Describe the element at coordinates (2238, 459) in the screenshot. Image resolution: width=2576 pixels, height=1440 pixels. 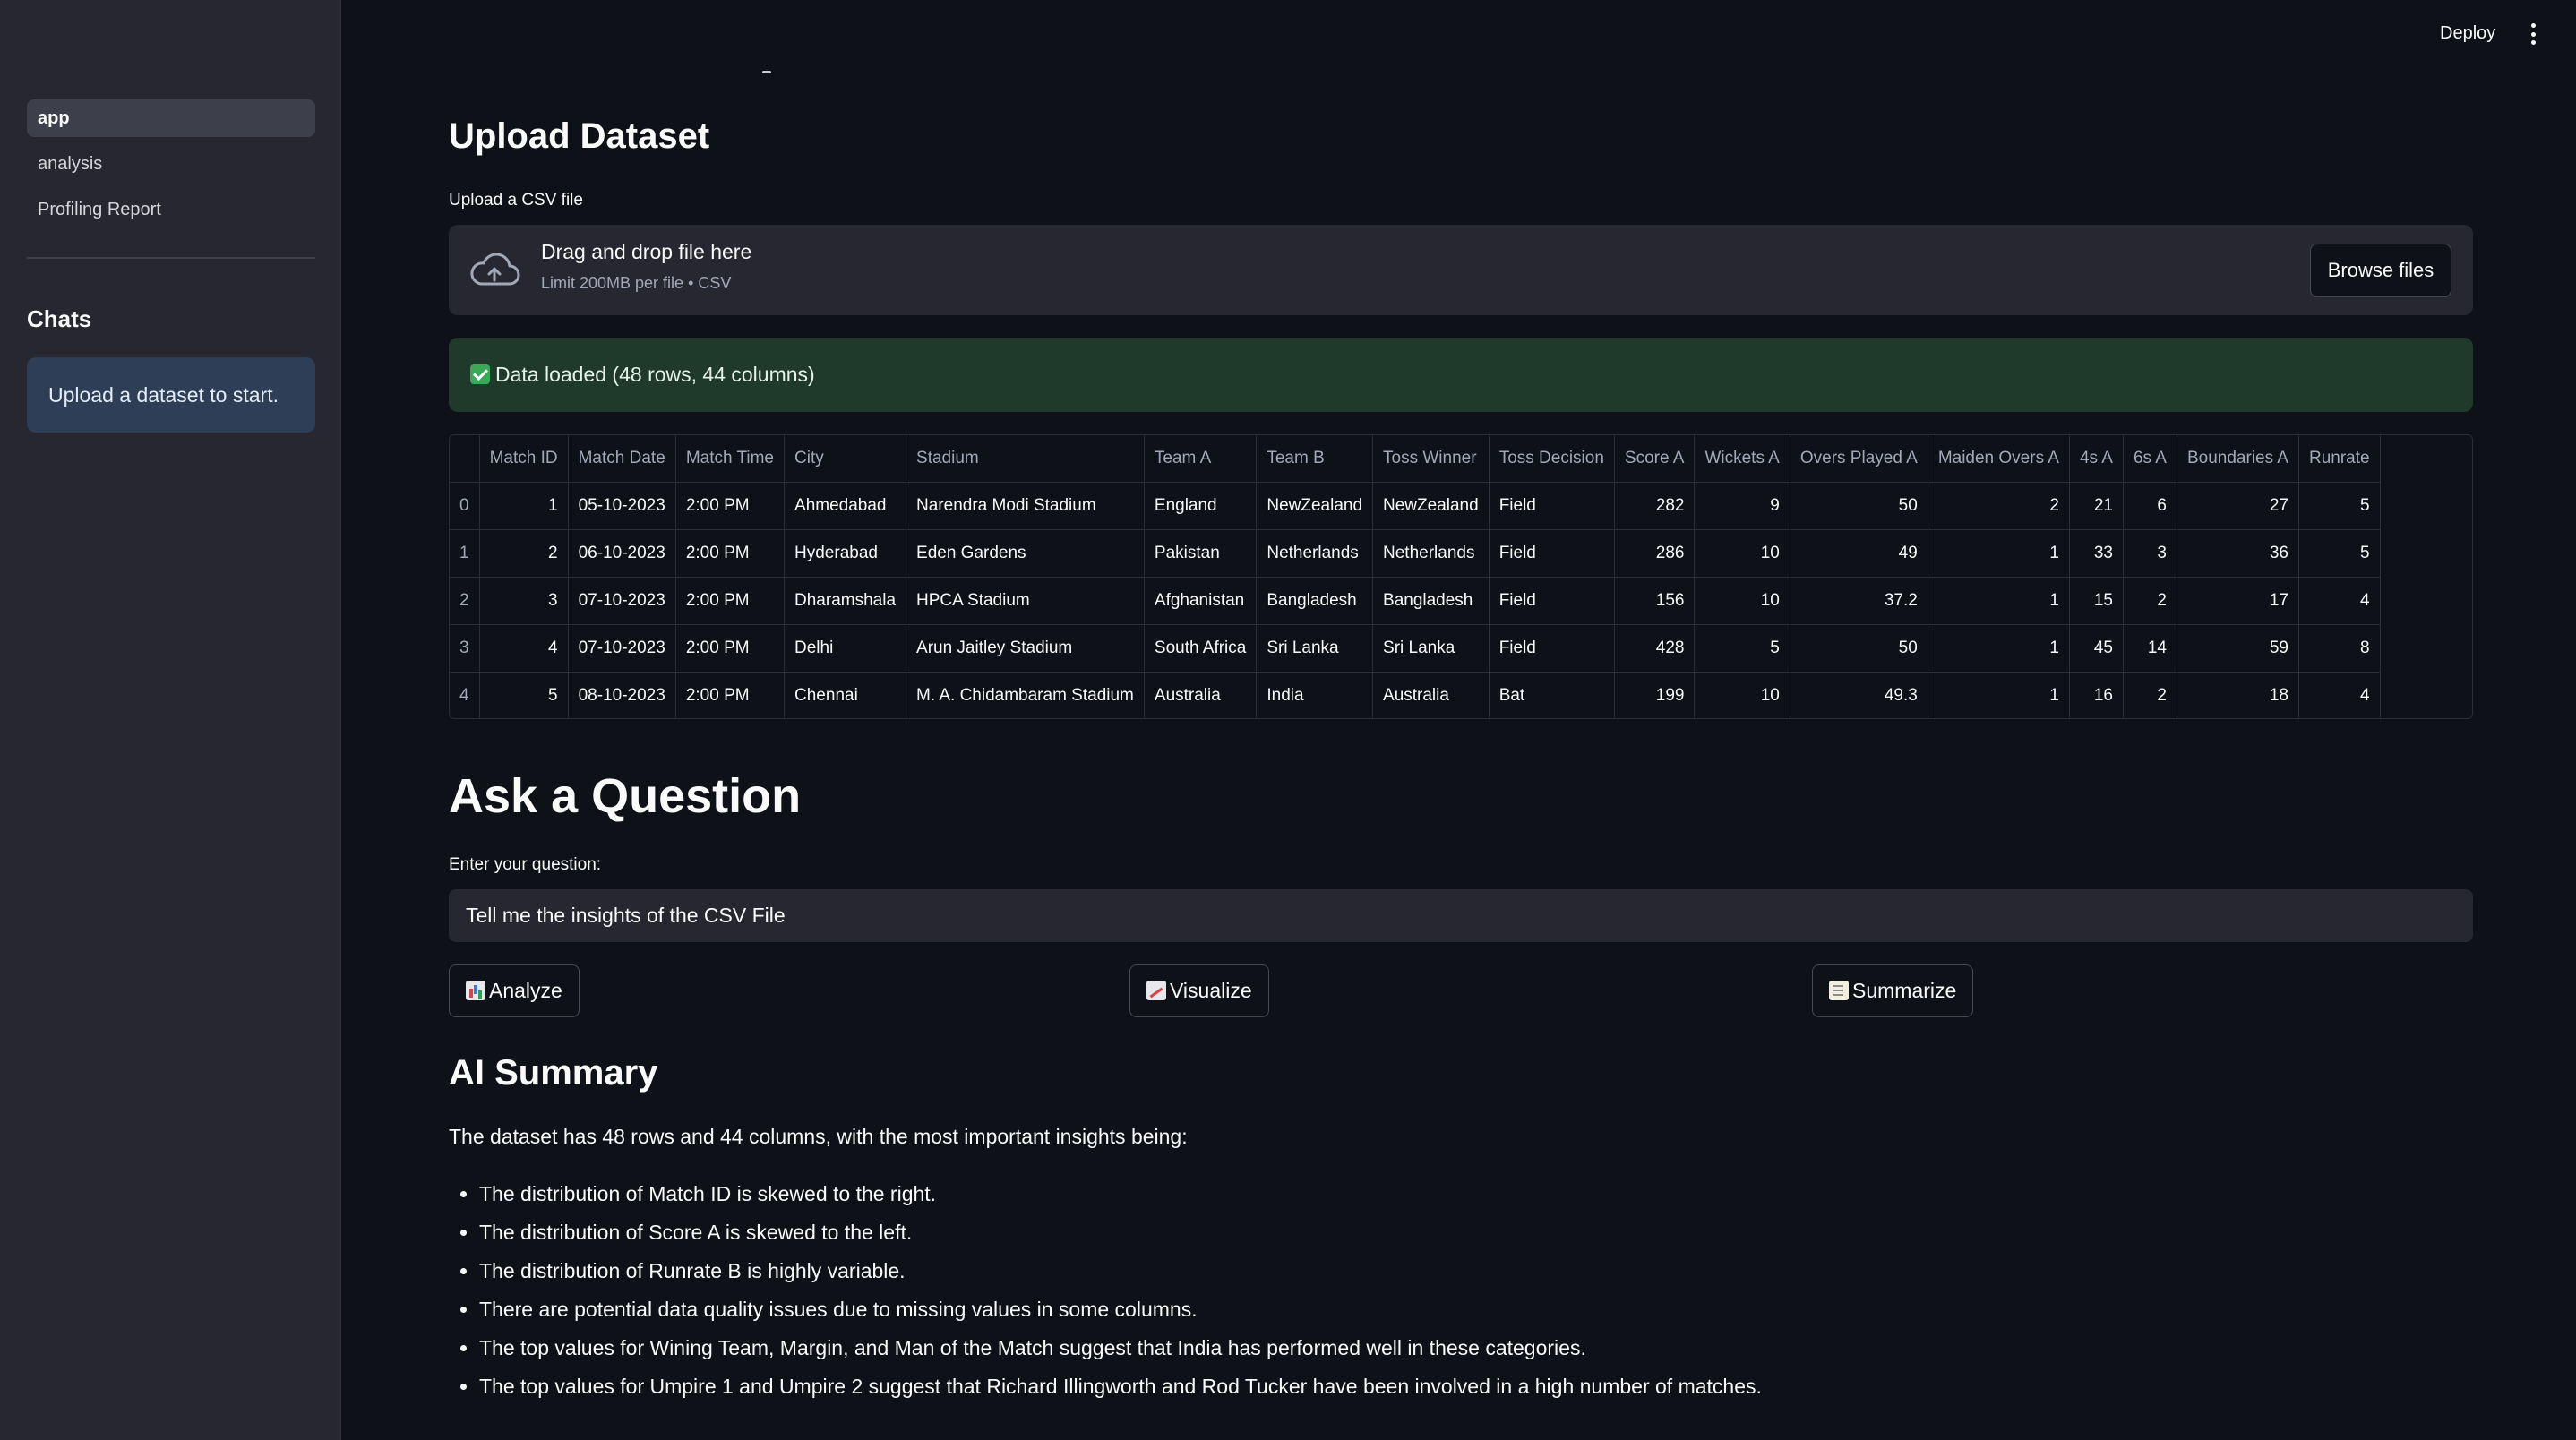
I see `table-header-cell: Boundaries A` at that location.